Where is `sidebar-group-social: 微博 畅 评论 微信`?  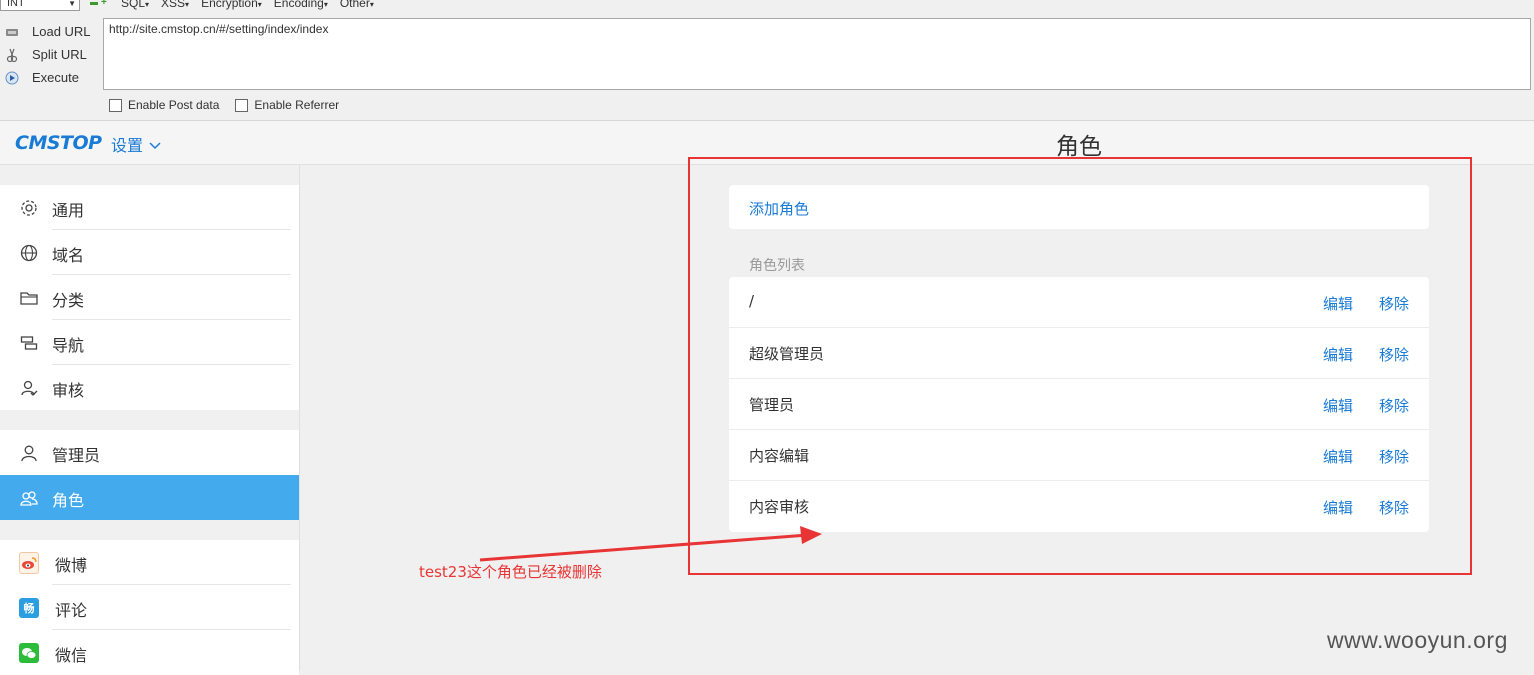 sidebar-group-social: 微博 畅 评论 微信 is located at coordinates (149, 607).